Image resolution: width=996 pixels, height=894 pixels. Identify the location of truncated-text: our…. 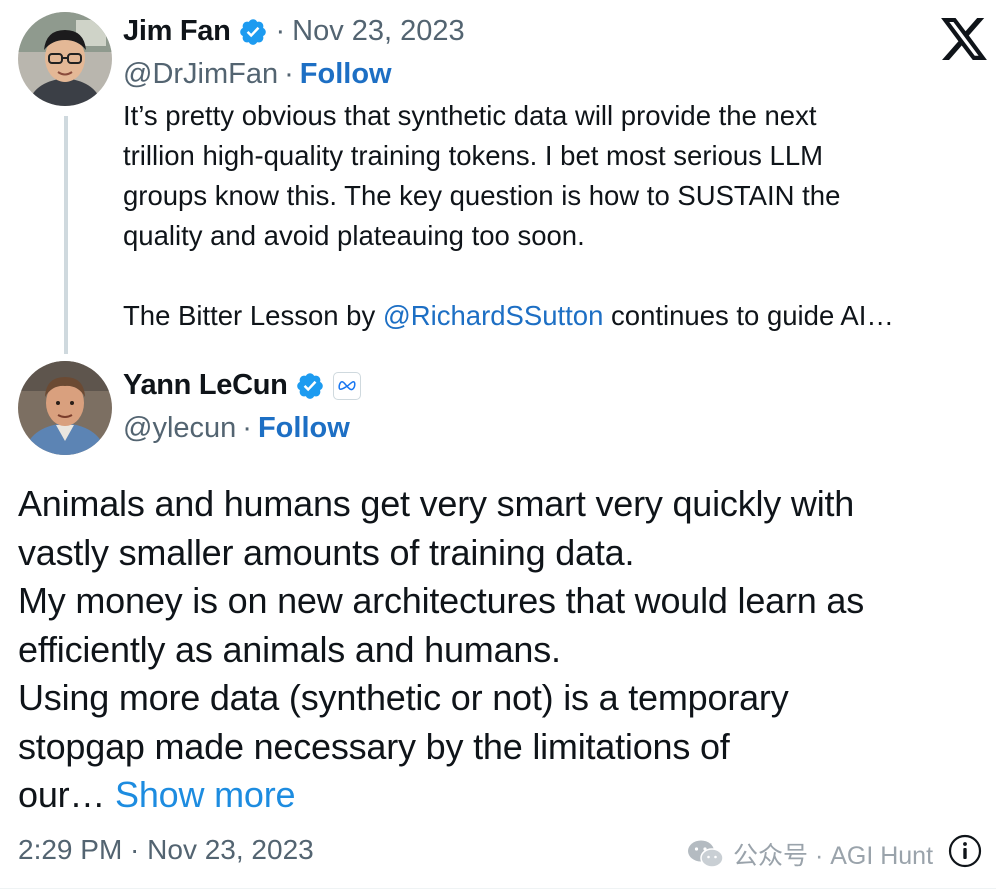
(67, 794).